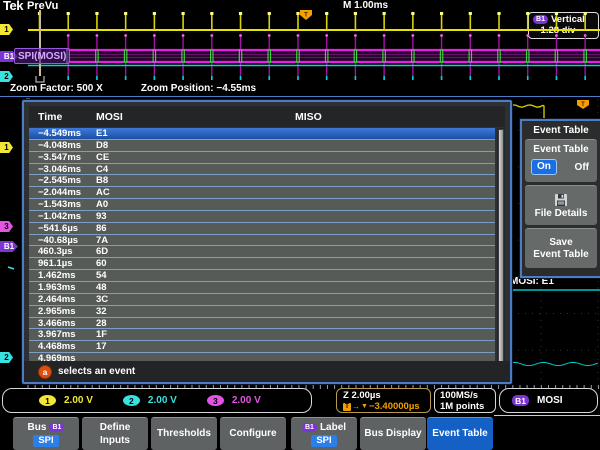 This screenshot has width=600, height=450. Describe the element at coordinates (582, 167) in the screenshot. I see `toggle-off: Off` at that location.